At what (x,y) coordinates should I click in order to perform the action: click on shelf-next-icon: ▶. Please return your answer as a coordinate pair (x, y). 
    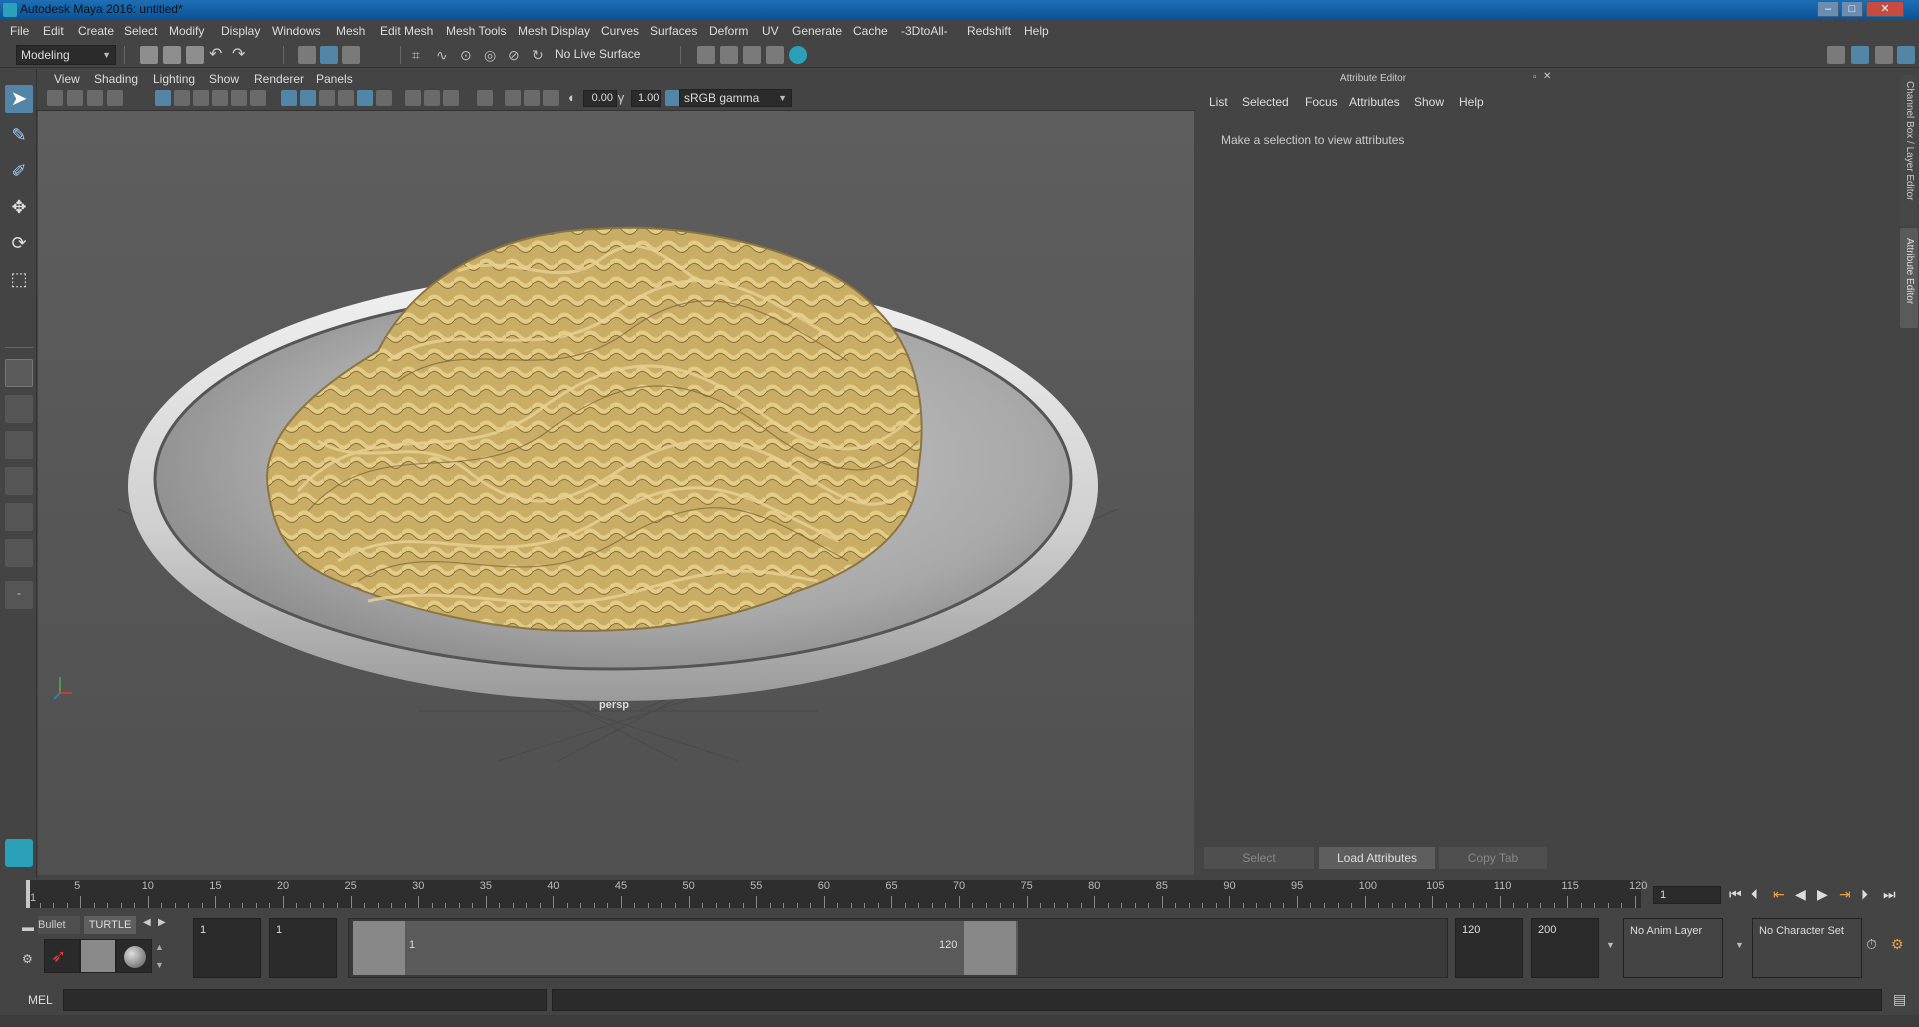
    Looking at the image, I should click on (162, 922).